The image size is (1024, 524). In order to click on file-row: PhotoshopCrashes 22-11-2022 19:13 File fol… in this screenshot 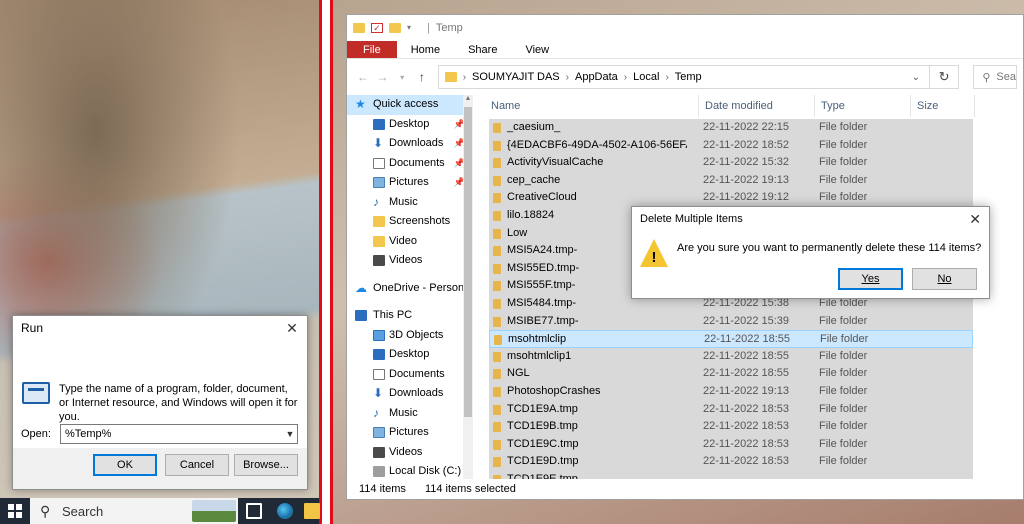, I will do `click(731, 391)`.